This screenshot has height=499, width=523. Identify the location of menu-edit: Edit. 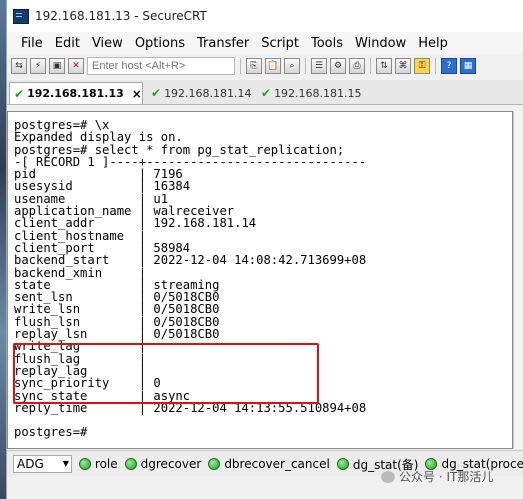
(67, 43).